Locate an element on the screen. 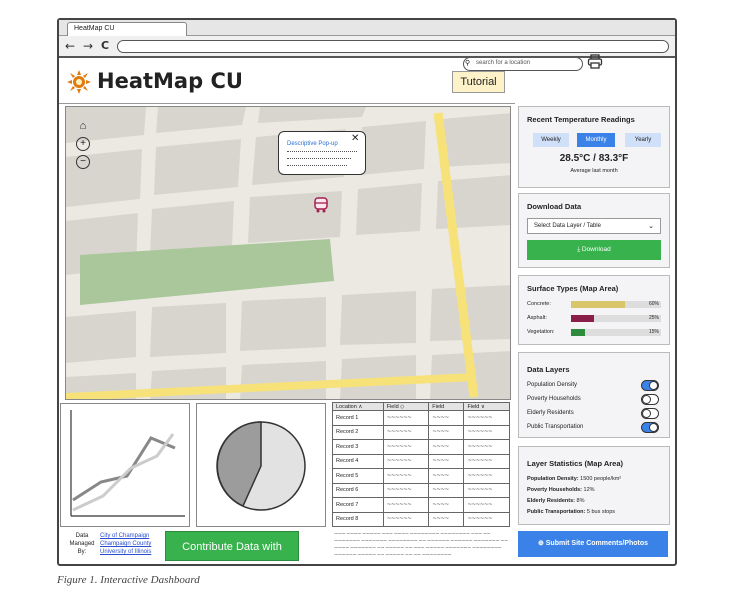  stat-value: 12% is located at coordinates (589, 490).